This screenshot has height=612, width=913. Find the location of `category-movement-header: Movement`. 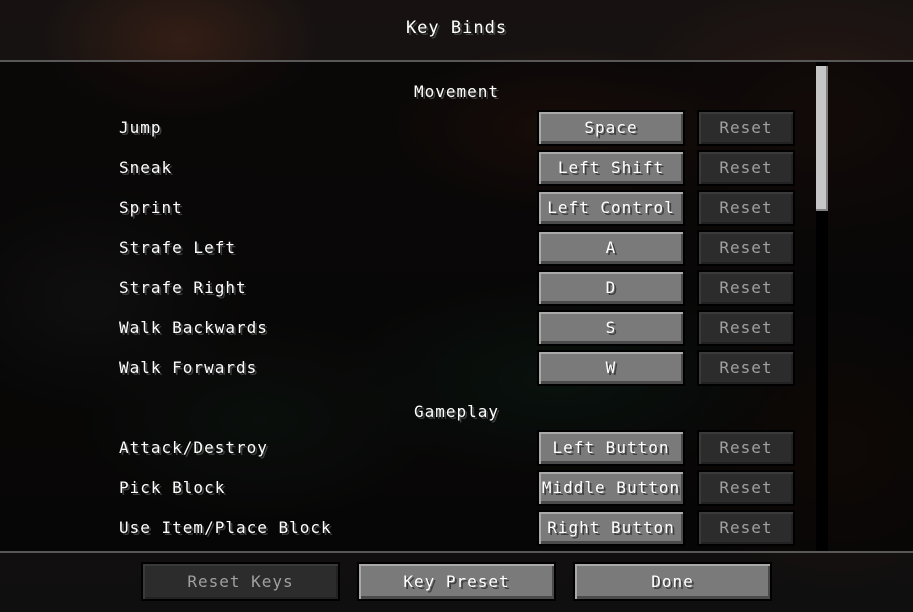

category-movement-header: Movement is located at coordinates (456, 91).